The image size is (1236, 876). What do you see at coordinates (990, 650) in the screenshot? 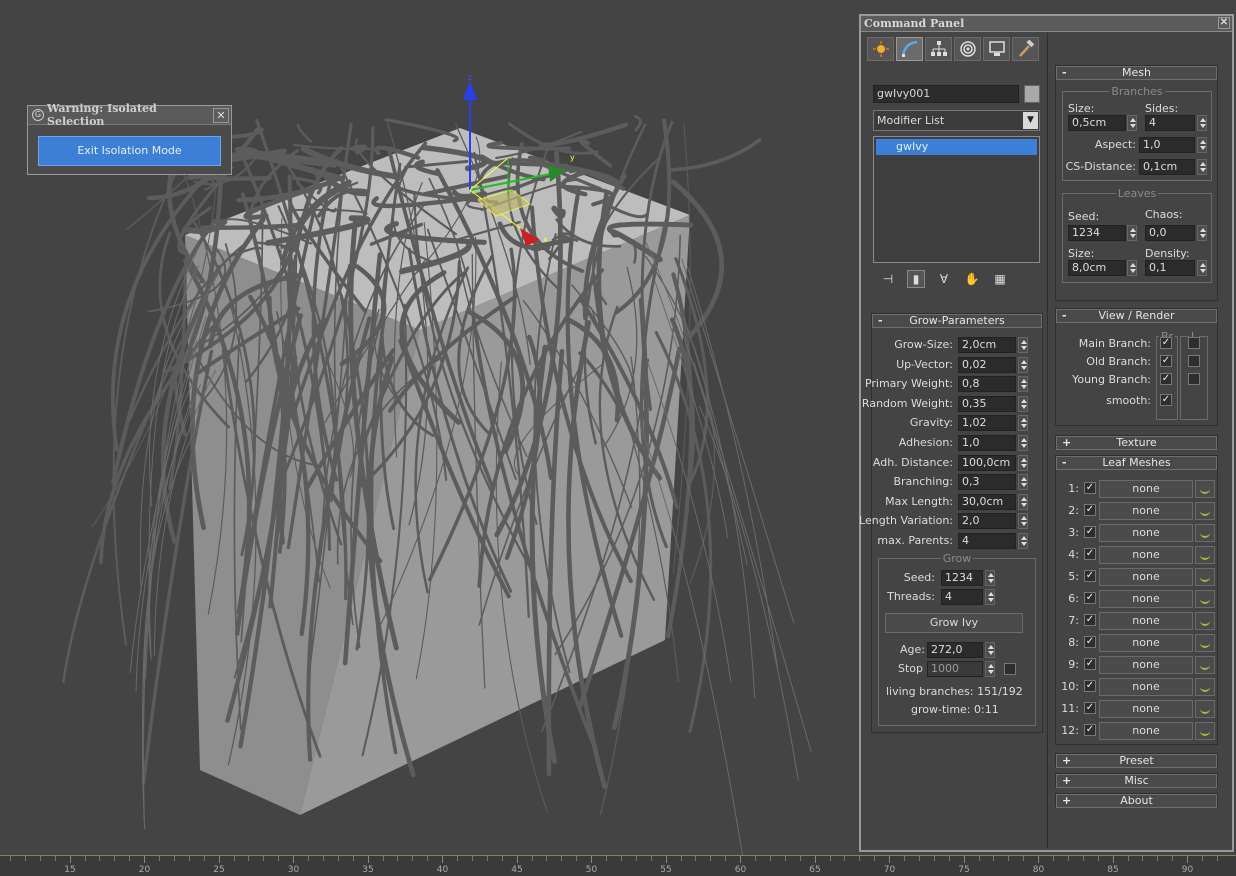
I see `age-spinner` at bounding box center [990, 650].